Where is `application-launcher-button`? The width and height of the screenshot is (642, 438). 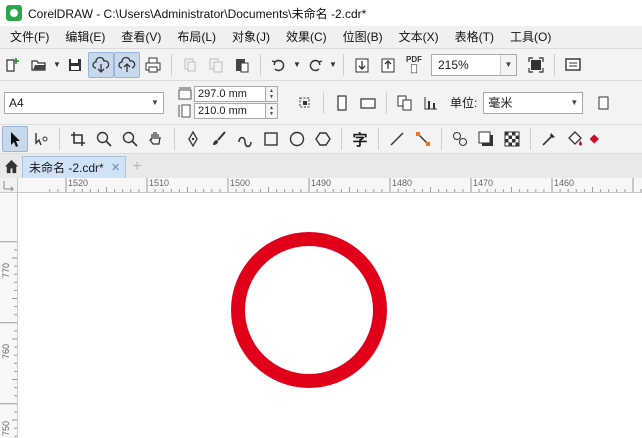
application-launcher-button is located at coordinates (573, 65).